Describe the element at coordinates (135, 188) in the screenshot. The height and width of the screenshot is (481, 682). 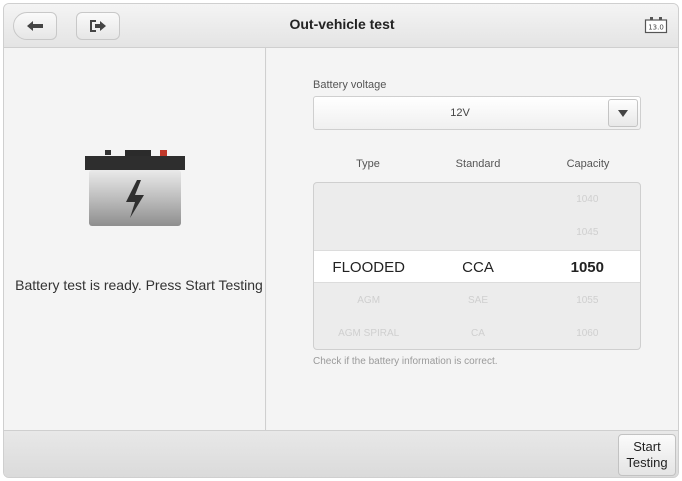
I see `car-battery-icon` at that location.